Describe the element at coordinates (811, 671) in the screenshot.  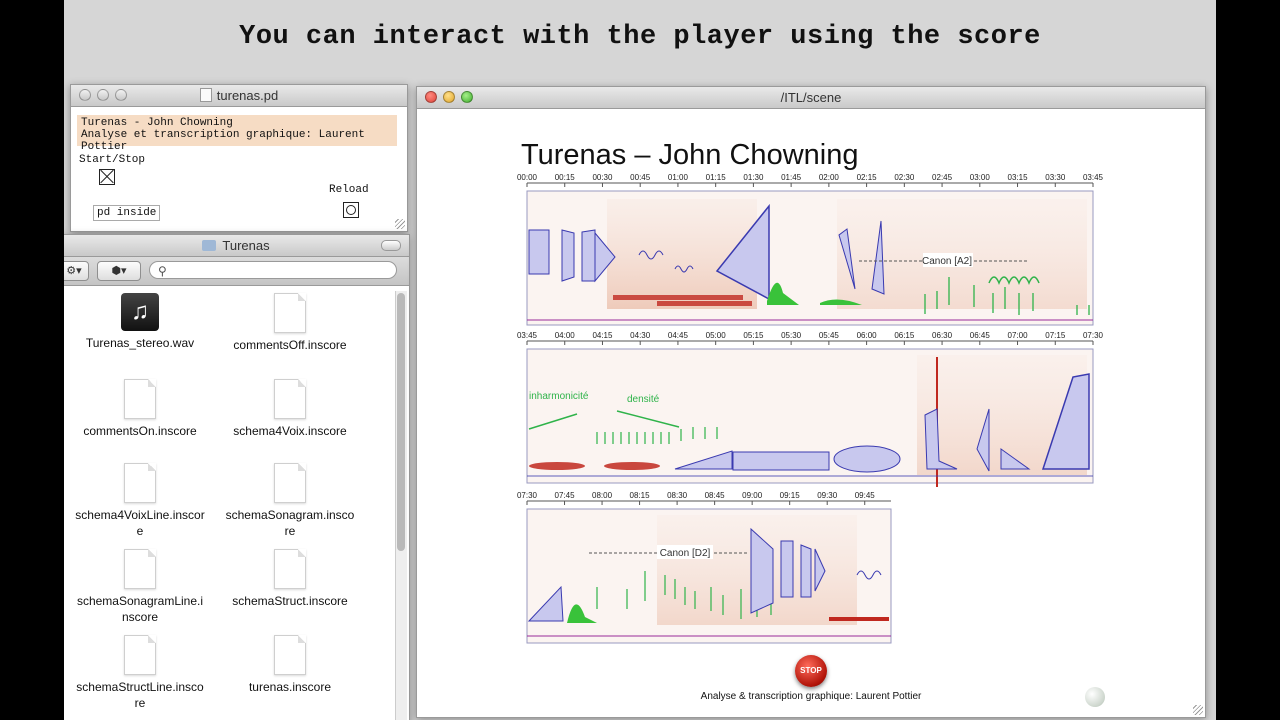
I see `stop-button: STOP` at that location.